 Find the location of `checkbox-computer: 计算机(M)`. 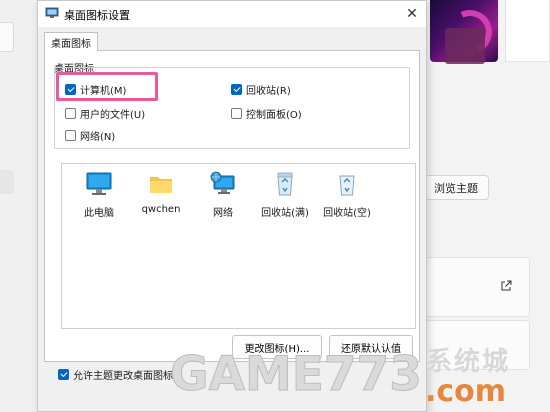

checkbox-computer: 计算机(M) is located at coordinates (95, 89).